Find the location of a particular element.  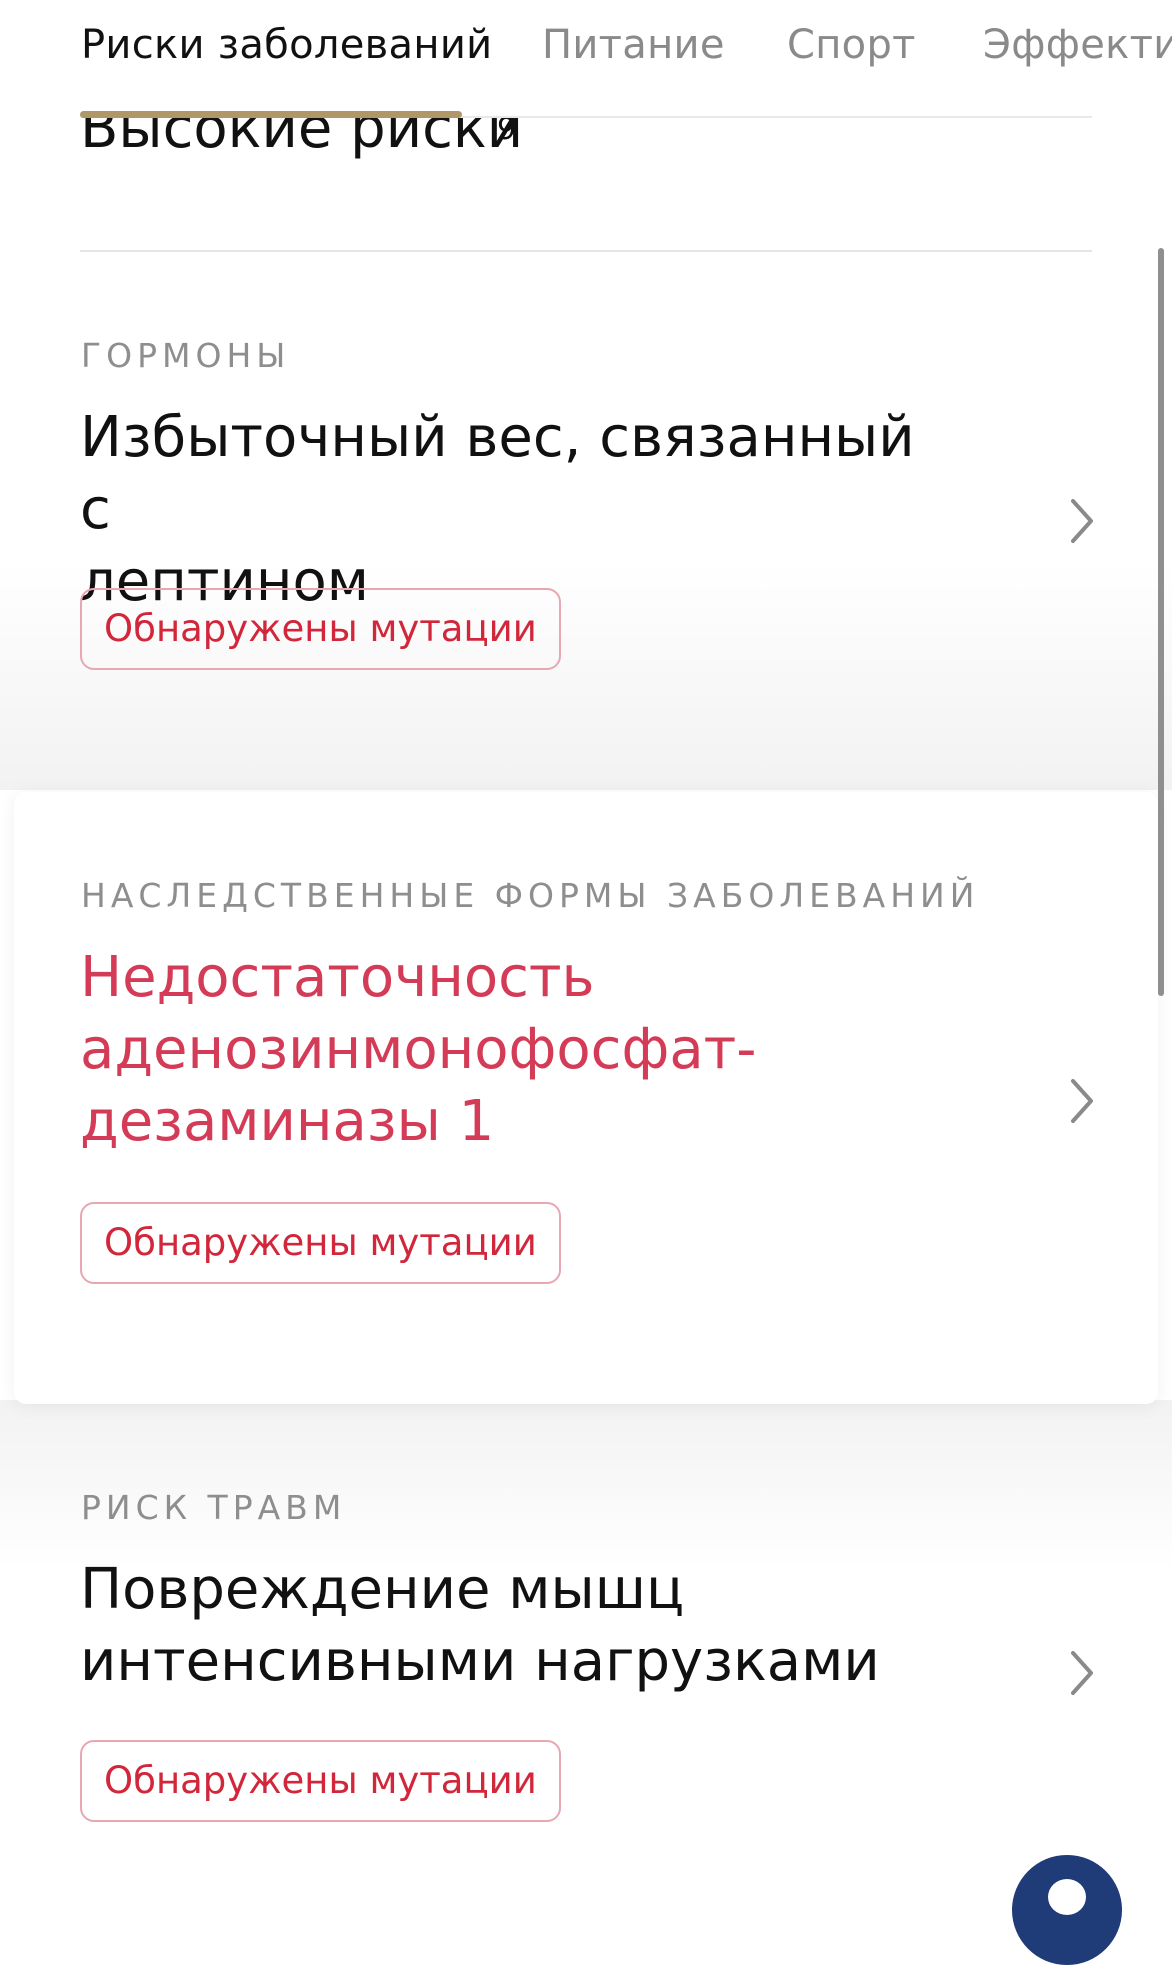

card-title-line: Избыточный вес, связанный с is located at coordinates (497, 473).